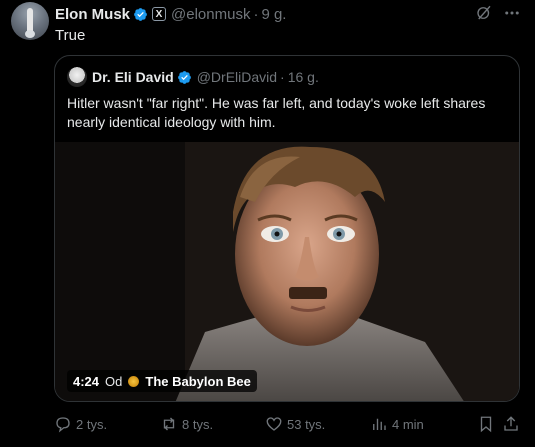  Describe the element at coordinates (237, 77) in the screenshot. I see `quoted-handle: @DrEliDavid` at that location.